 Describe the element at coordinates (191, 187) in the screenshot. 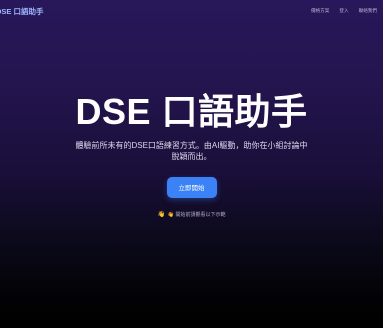

I see `start-now-button: 立即開始` at that location.